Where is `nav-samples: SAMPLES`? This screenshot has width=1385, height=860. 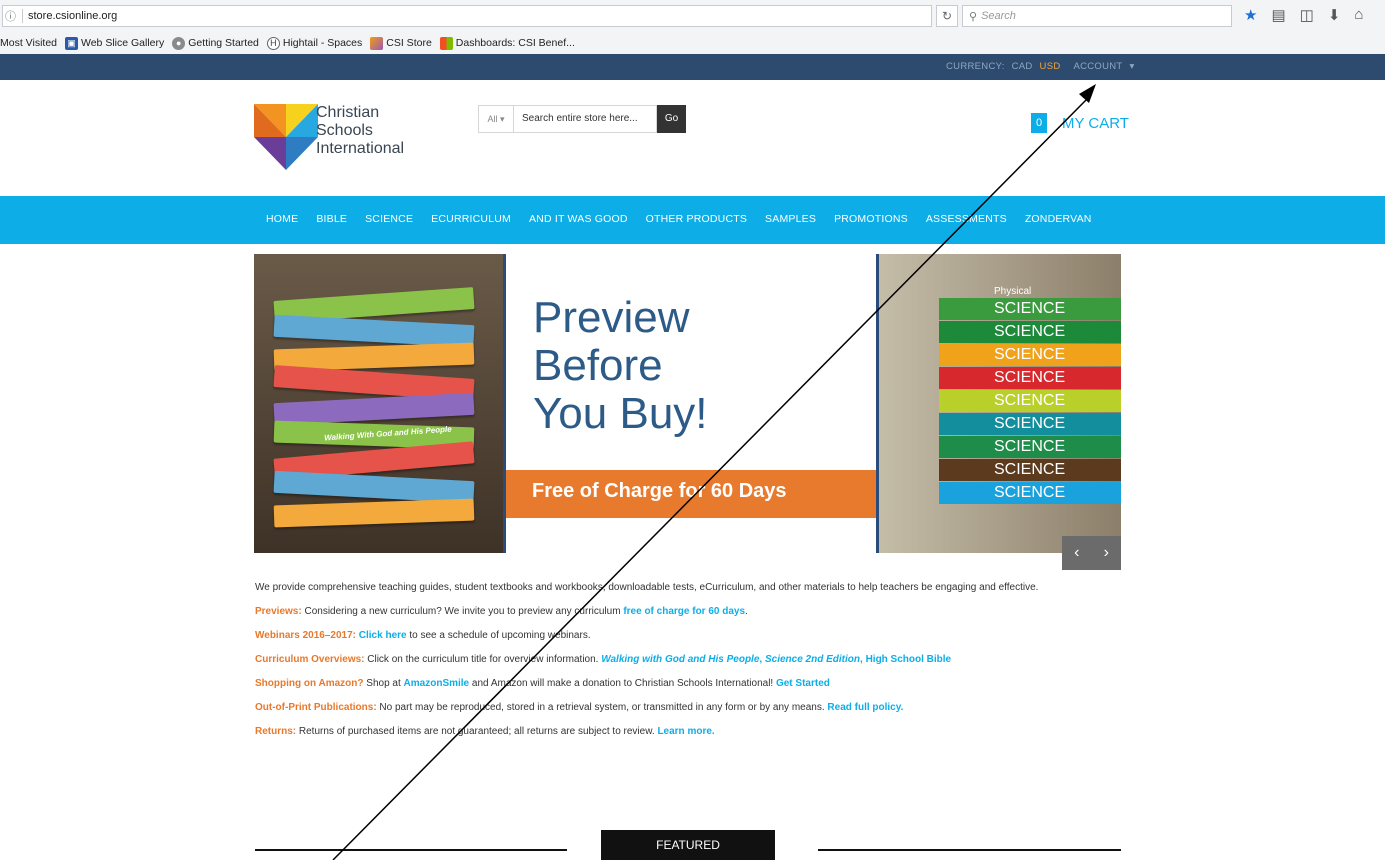 nav-samples: SAMPLES is located at coordinates (790, 219).